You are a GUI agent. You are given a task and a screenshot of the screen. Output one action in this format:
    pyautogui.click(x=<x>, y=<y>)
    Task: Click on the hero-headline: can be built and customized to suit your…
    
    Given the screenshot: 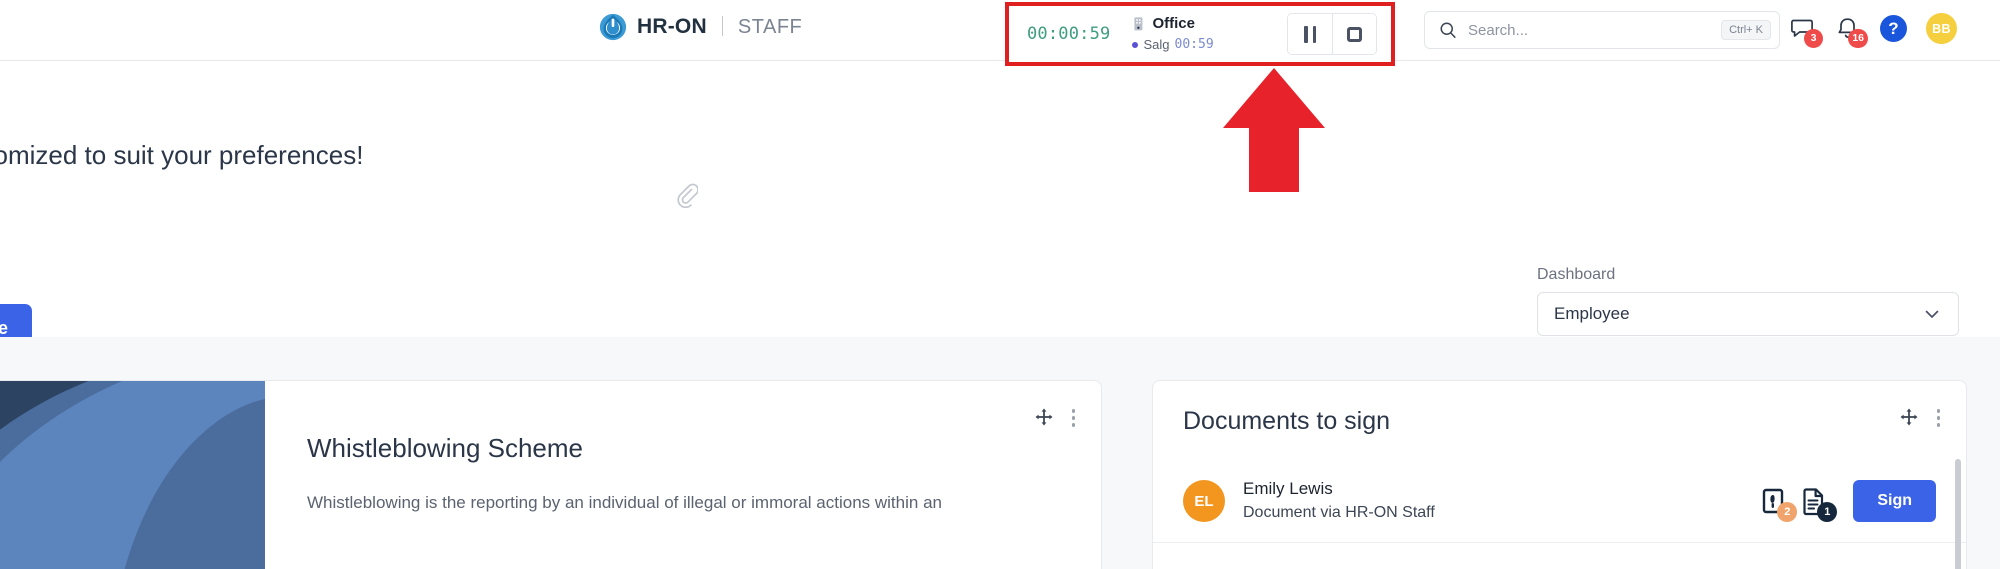 What is the action you would take?
    pyautogui.click(x=182, y=155)
    